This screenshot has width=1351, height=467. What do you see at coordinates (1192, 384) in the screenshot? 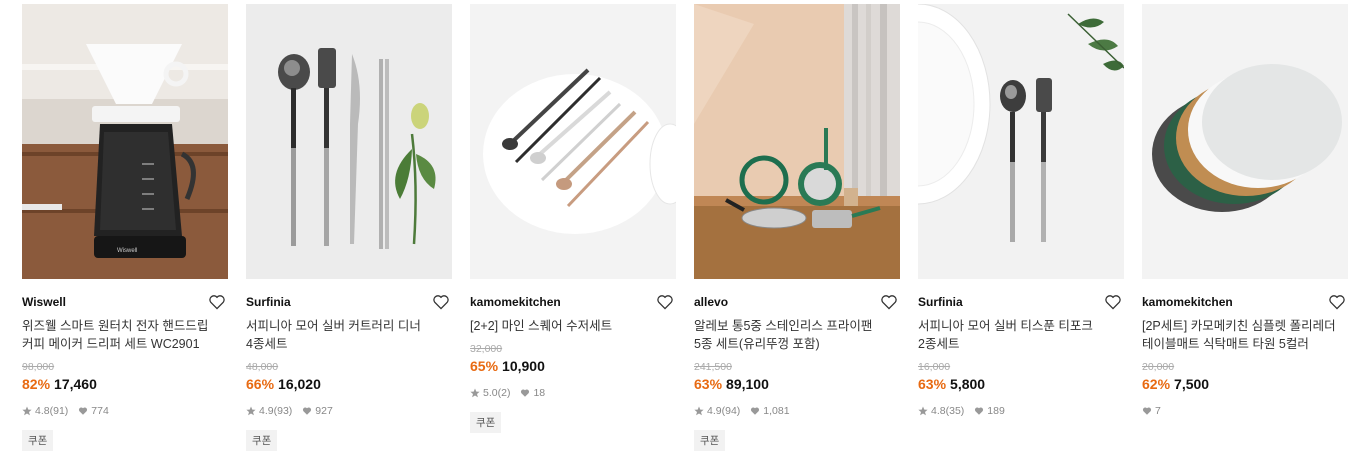
I see `sale-price: 7,500` at bounding box center [1192, 384].